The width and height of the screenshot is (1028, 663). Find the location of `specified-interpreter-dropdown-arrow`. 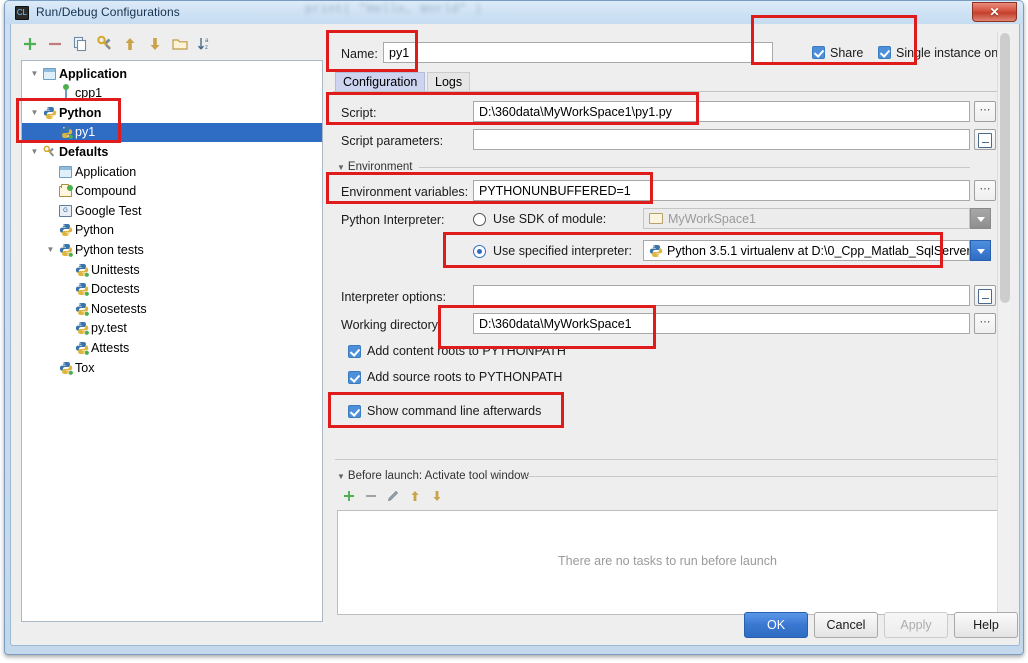

specified-interpreter-dropdown-arrow is located at coordinates (980, 250).